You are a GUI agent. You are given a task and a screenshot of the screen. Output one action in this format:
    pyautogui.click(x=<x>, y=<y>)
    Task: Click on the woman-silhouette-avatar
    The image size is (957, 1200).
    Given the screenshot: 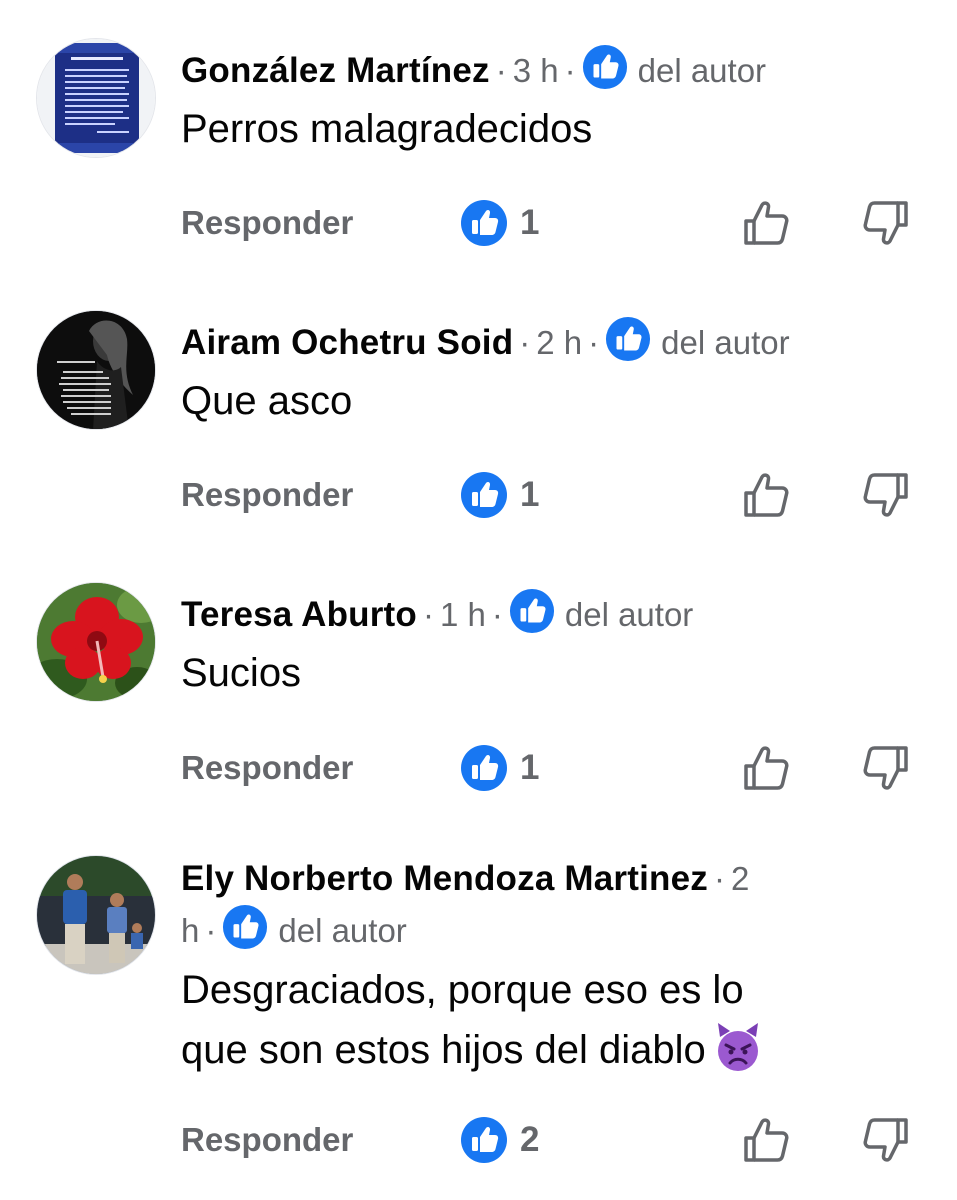 What is the action you would take?
    pyautogui.click(x=96, y=370)
    